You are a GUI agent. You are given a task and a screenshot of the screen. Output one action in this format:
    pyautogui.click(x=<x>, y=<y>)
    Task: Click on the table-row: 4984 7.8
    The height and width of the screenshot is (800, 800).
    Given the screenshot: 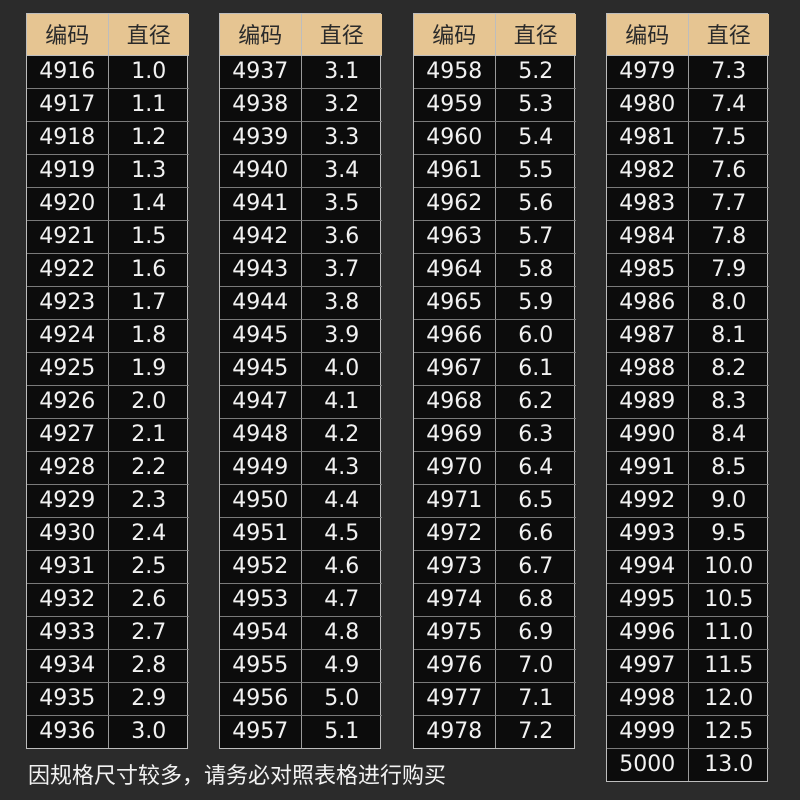 What is the action you would take?
    pyautogui.click(x=688, y=237)
    